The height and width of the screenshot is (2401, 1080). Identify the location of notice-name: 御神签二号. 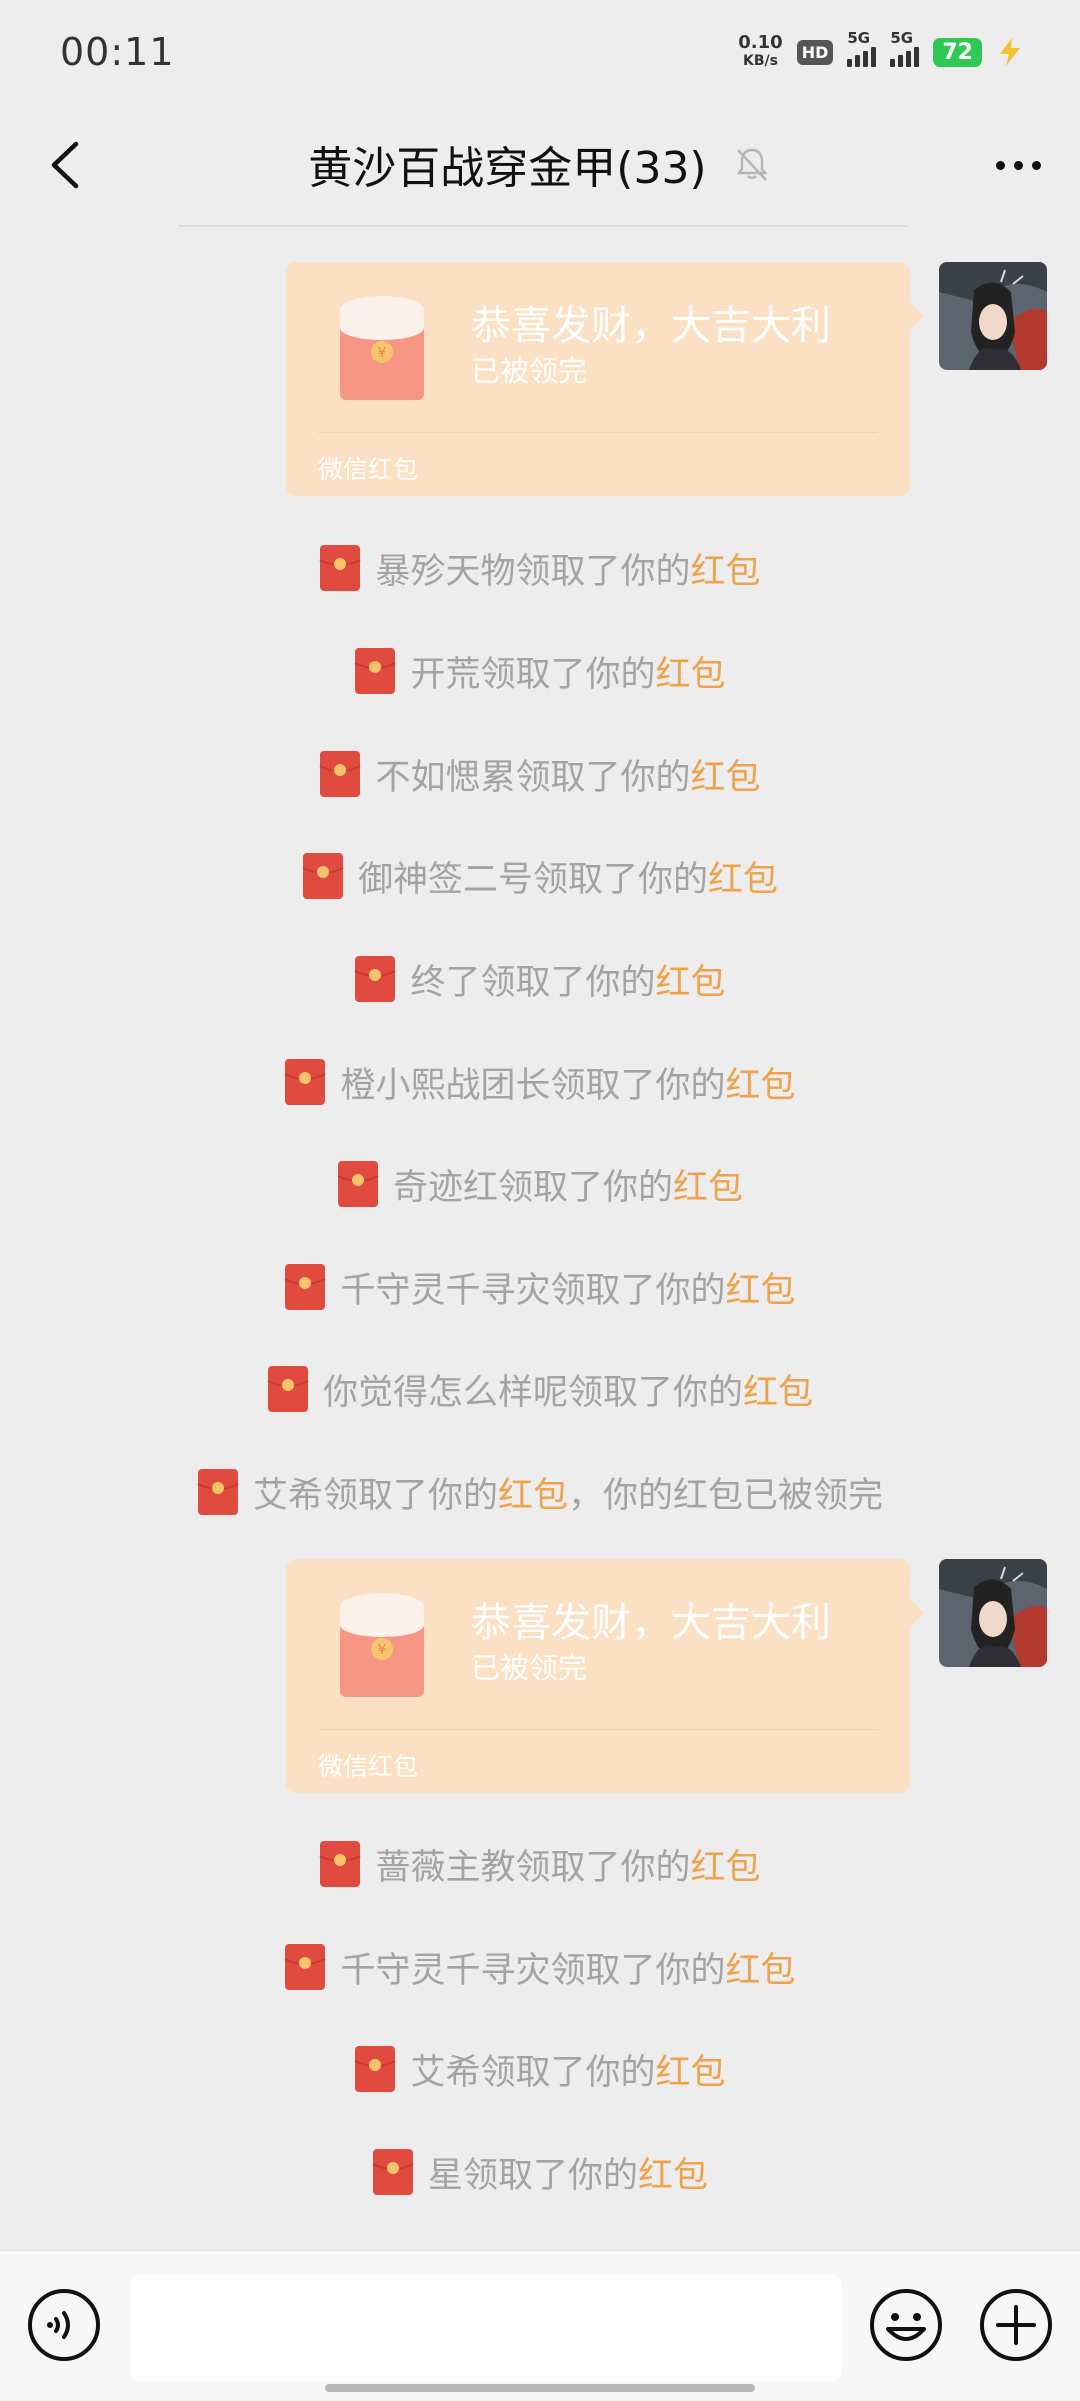
(445, 879).